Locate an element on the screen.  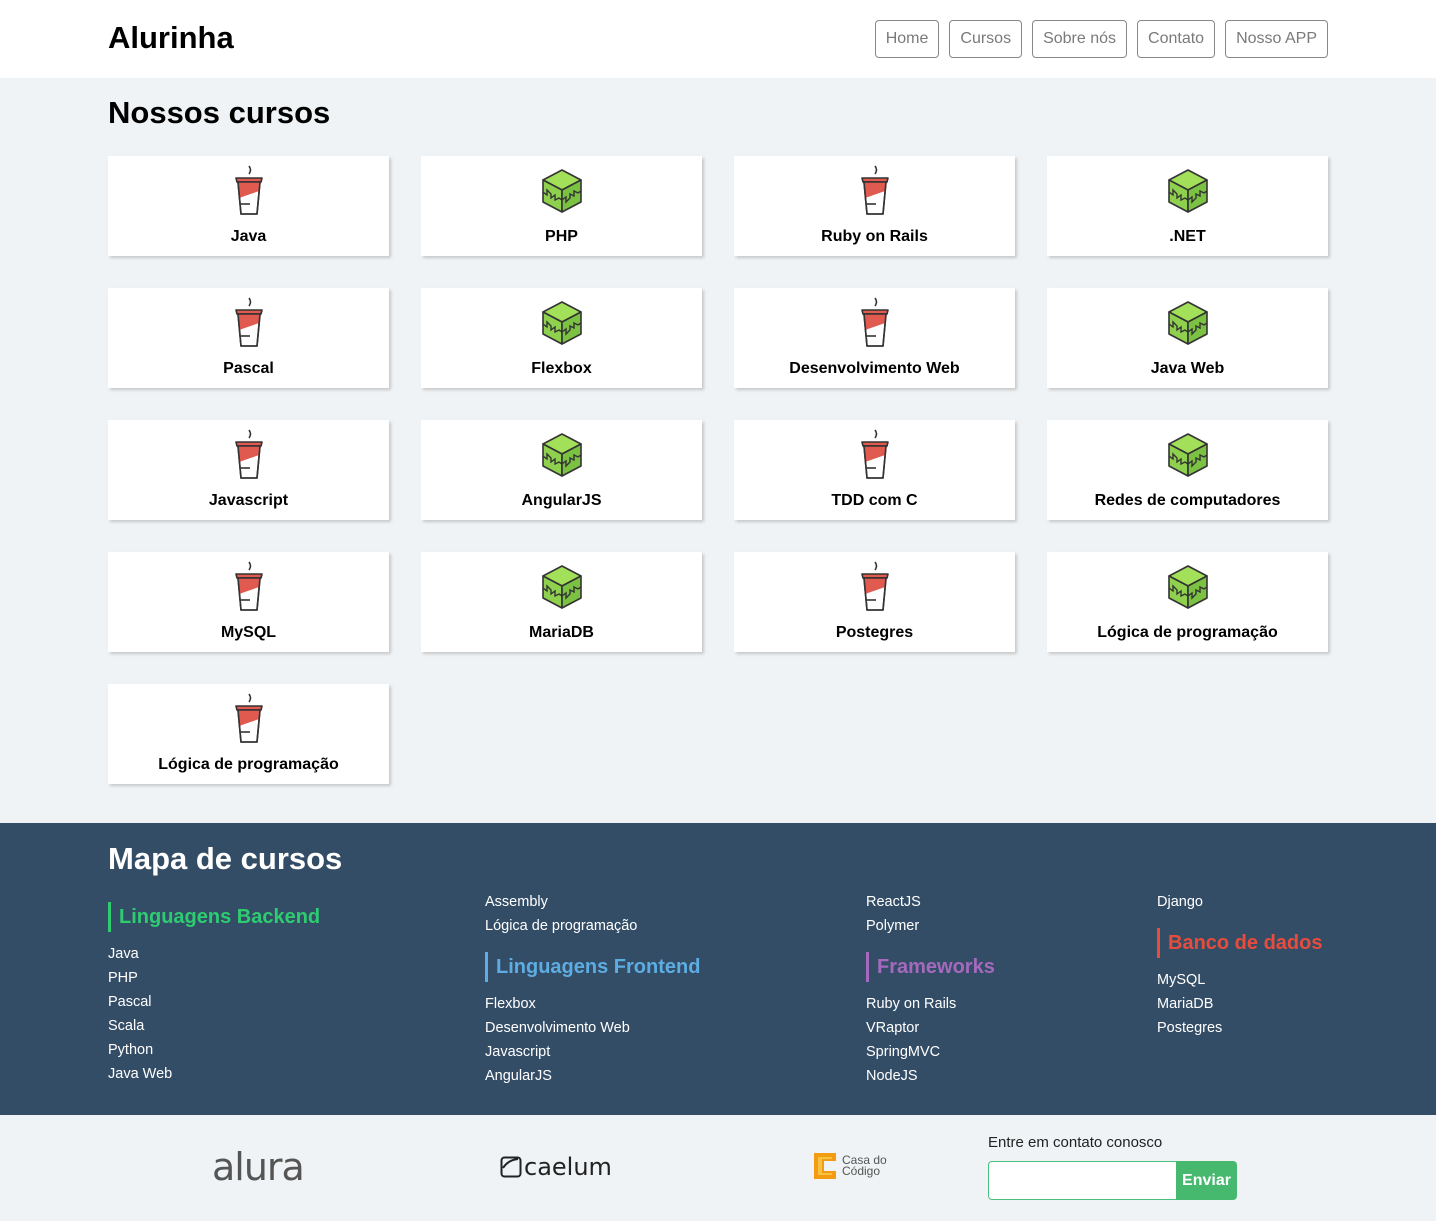
map-course-link: Postegres is located at coordinates (1239, 1028).